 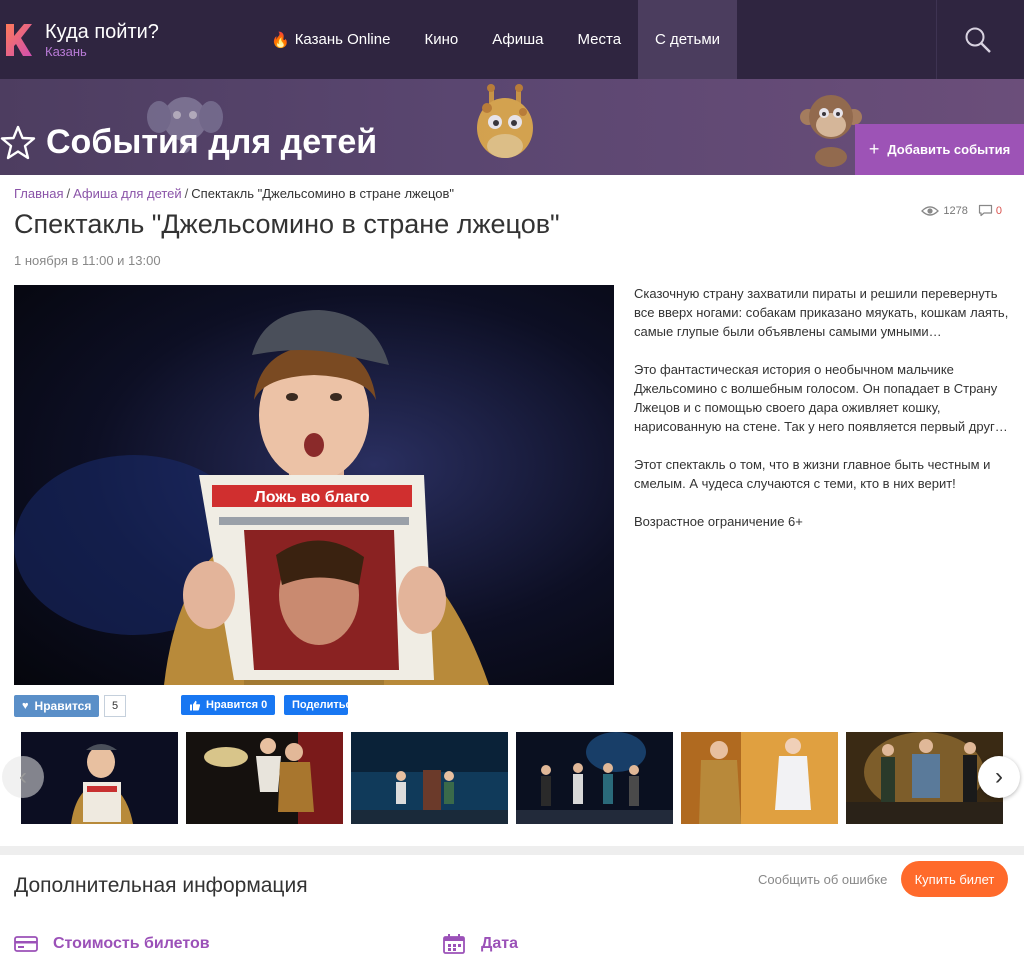 I want to click on photo-gallery: ‹ ›, so click(x=512, y=778).